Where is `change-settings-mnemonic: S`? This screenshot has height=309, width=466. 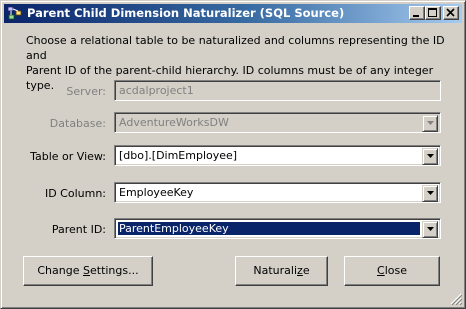
change-settings-mnemonic: S is located at coordinates (86, 270).